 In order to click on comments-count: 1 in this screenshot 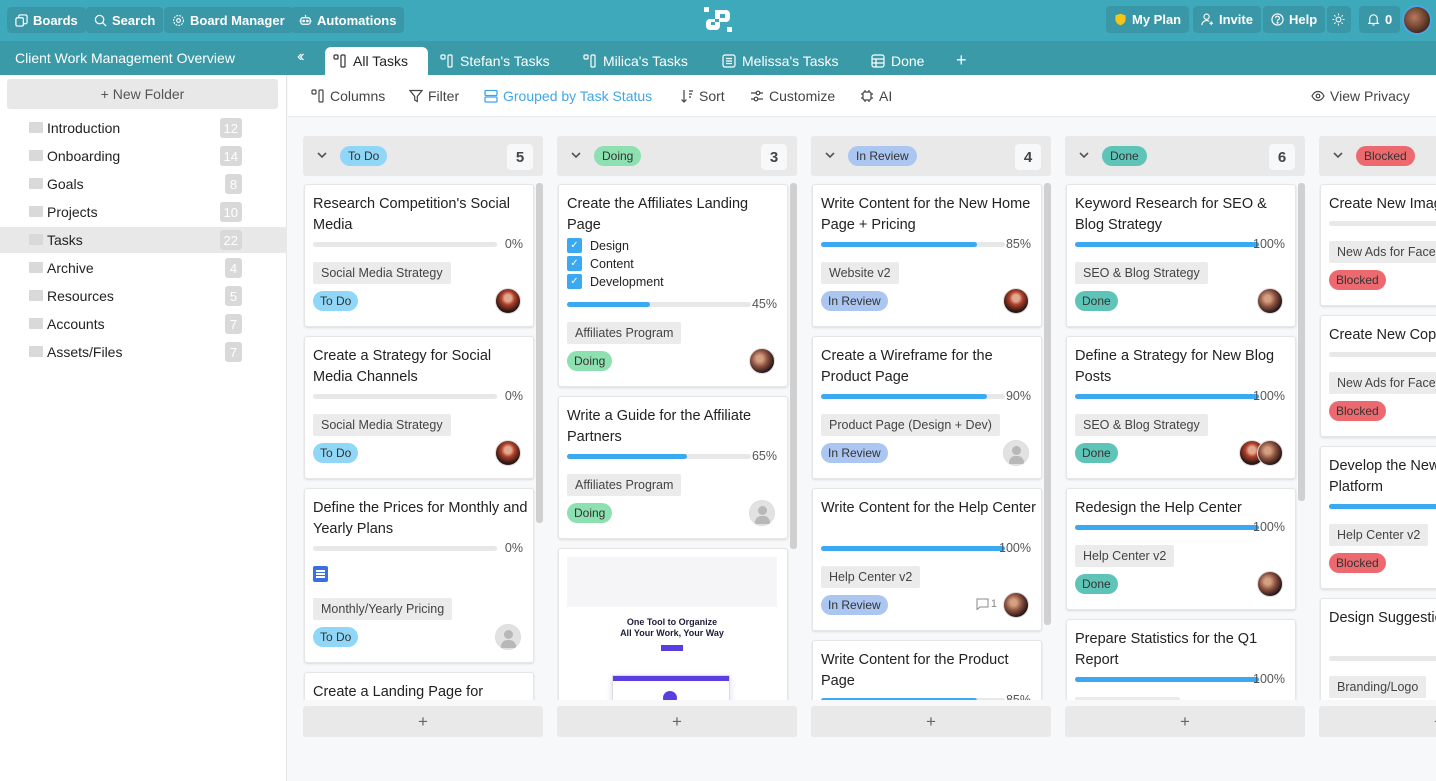, I will do `click(986, 604)`.